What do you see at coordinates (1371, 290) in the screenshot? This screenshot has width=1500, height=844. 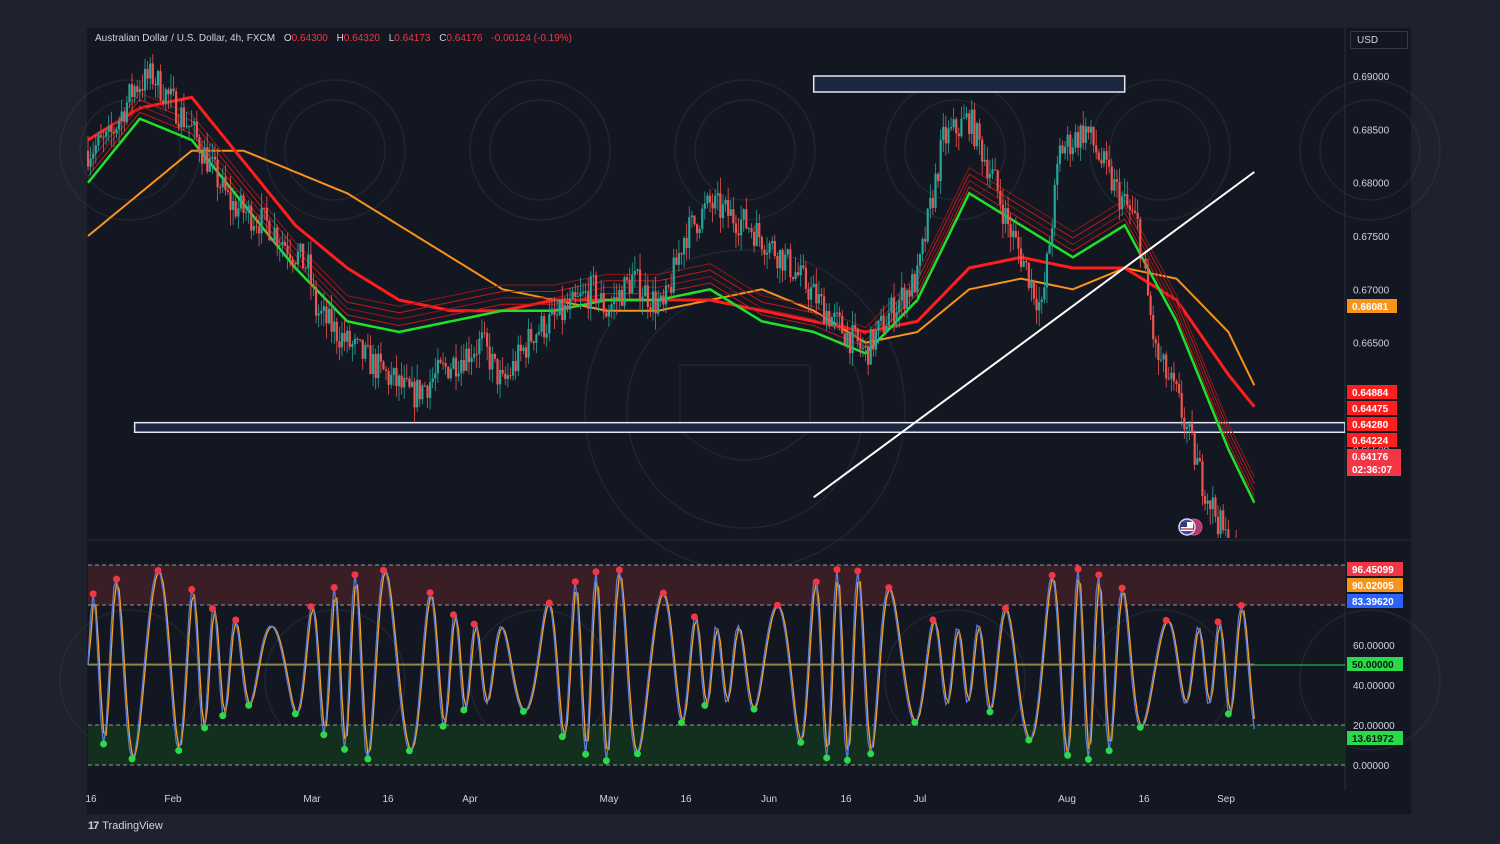 I see `price-tick-label: 0.67000` at bounding box center [1371, 290].